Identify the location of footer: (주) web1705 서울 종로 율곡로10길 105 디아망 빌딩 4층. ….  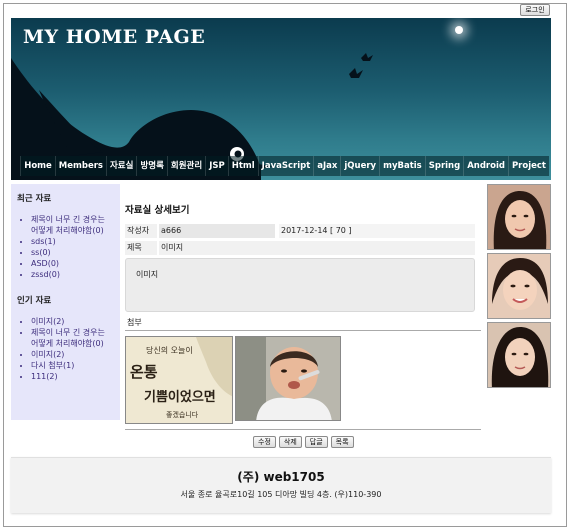
(281, 485).